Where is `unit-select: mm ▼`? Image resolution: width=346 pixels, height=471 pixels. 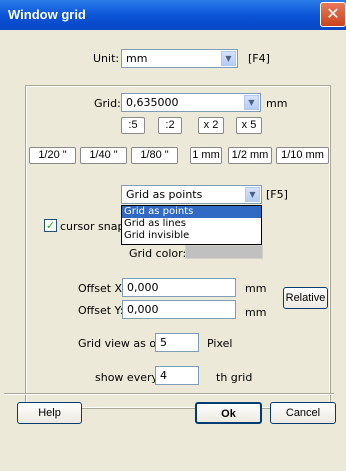
unit-select: mm ▼ is located at coordinates (179, 58).